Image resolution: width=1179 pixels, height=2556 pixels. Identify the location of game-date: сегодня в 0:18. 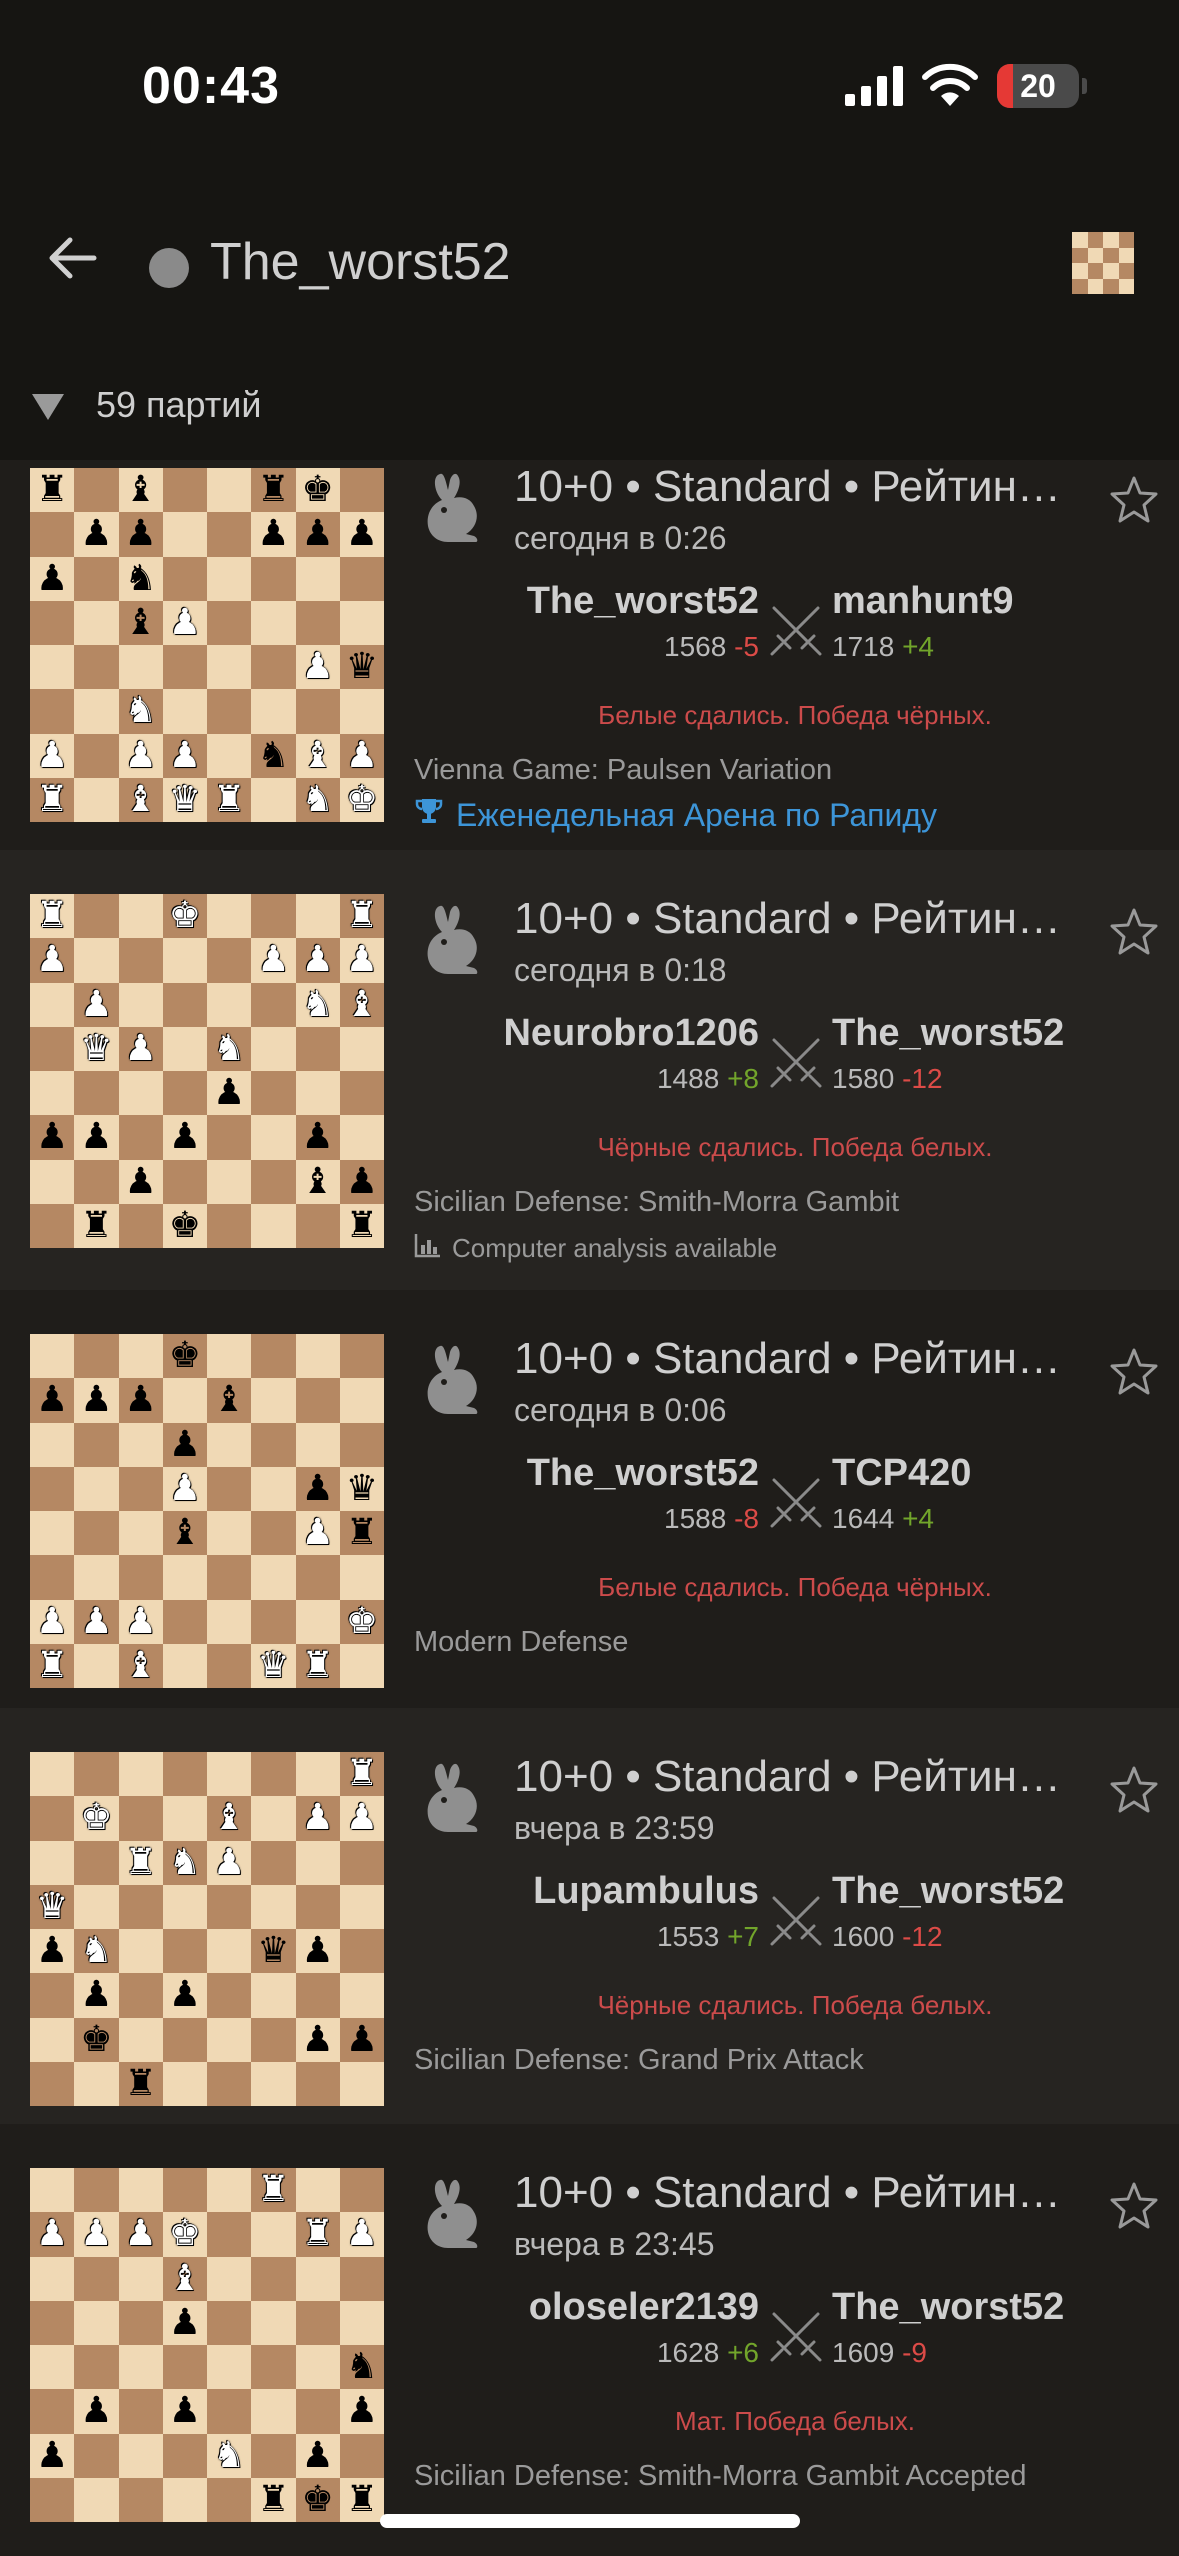
(620, 970).